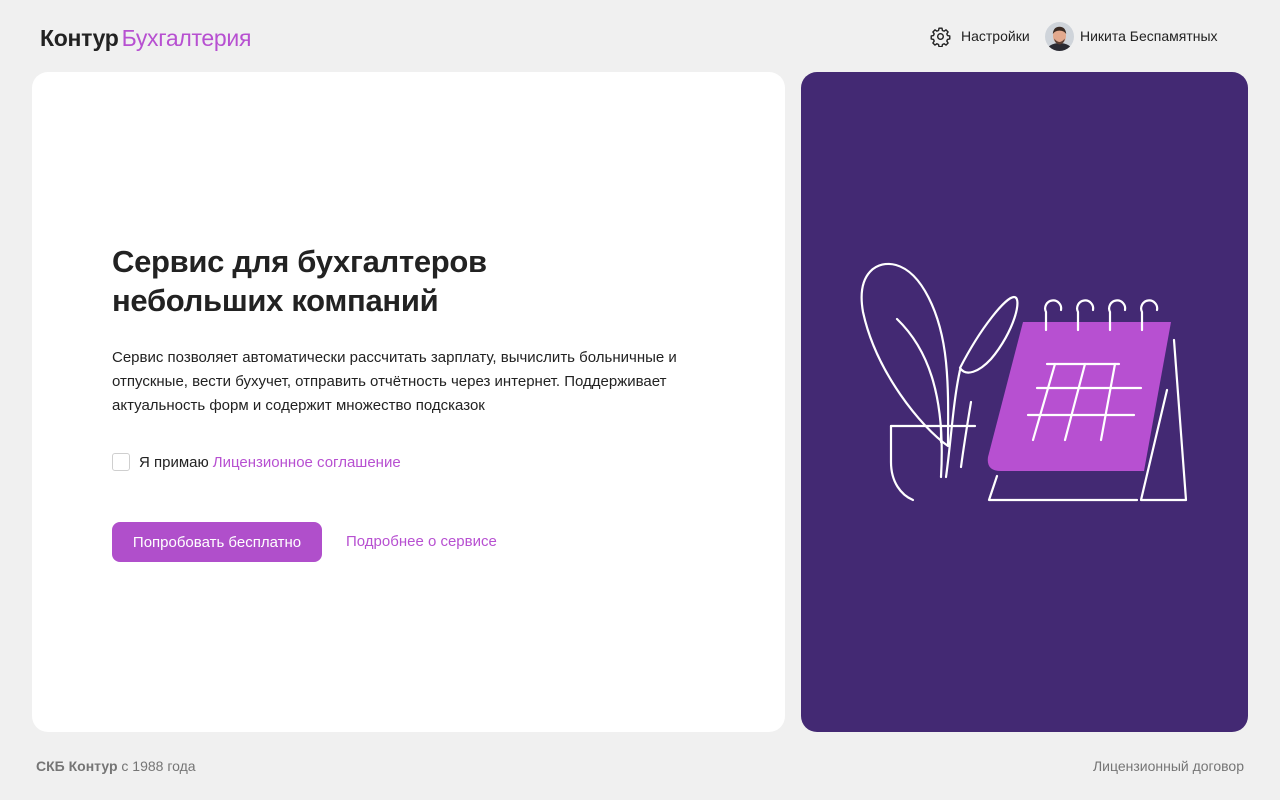 The image size is (1280, 800). What do you see at coordinates (174, 462) in the screenshot?
I see `agreement-prefix: Я примаю` at bounding box center [174, 462].